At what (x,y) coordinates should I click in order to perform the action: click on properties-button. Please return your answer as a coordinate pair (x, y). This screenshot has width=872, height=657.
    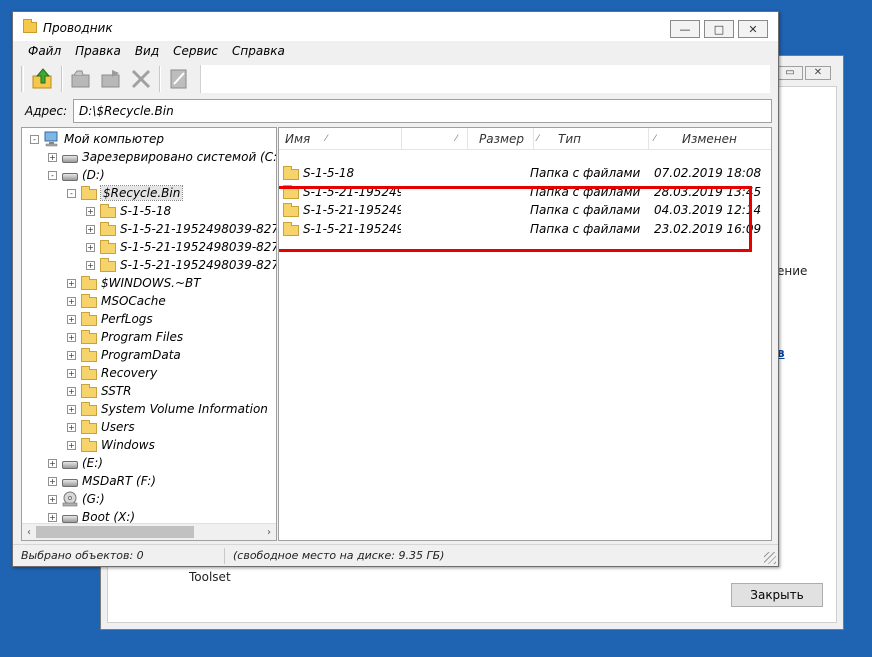
    Looking at the image, I should click on (179, 79).